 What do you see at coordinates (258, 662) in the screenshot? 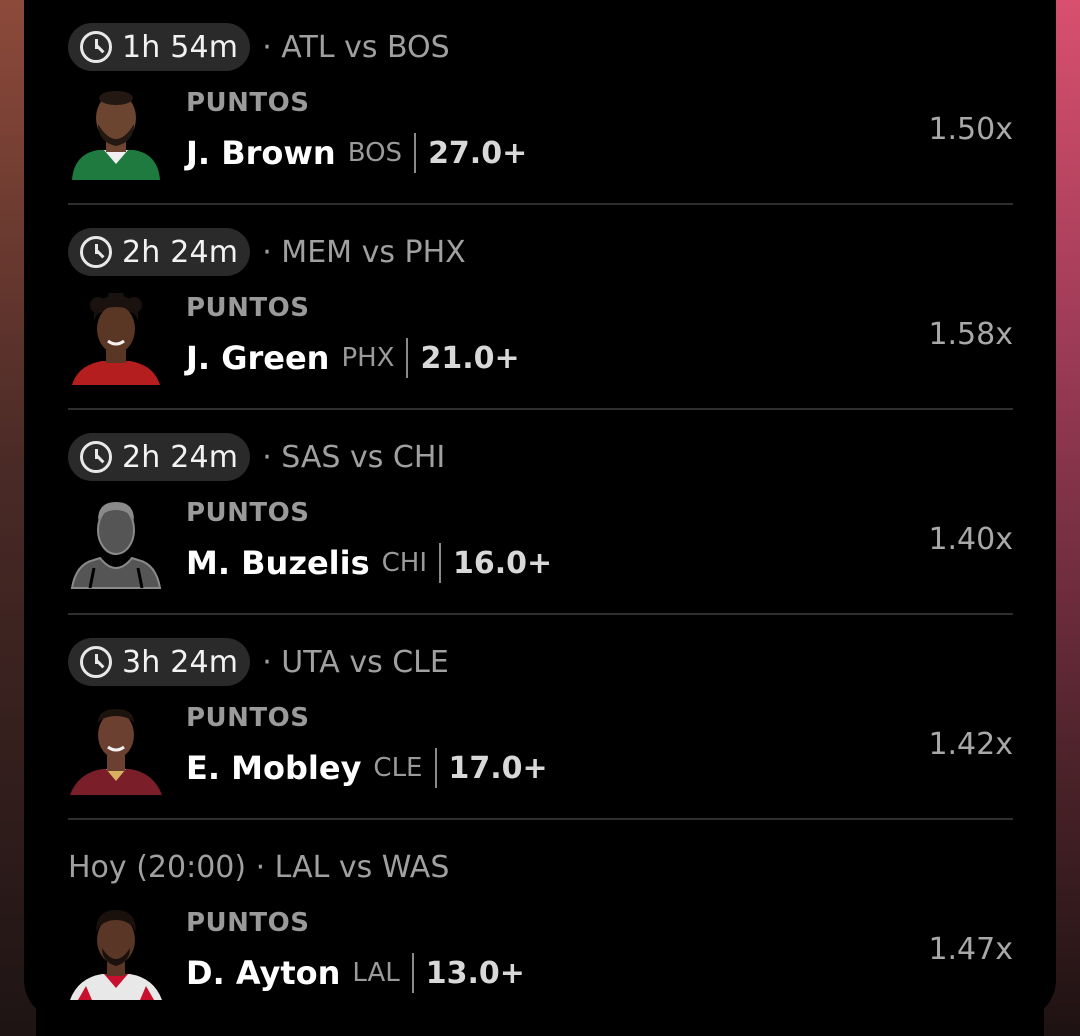
I see `game-meta: 3h 24m · UTA vs CLE` at bounding box center [258, 662].